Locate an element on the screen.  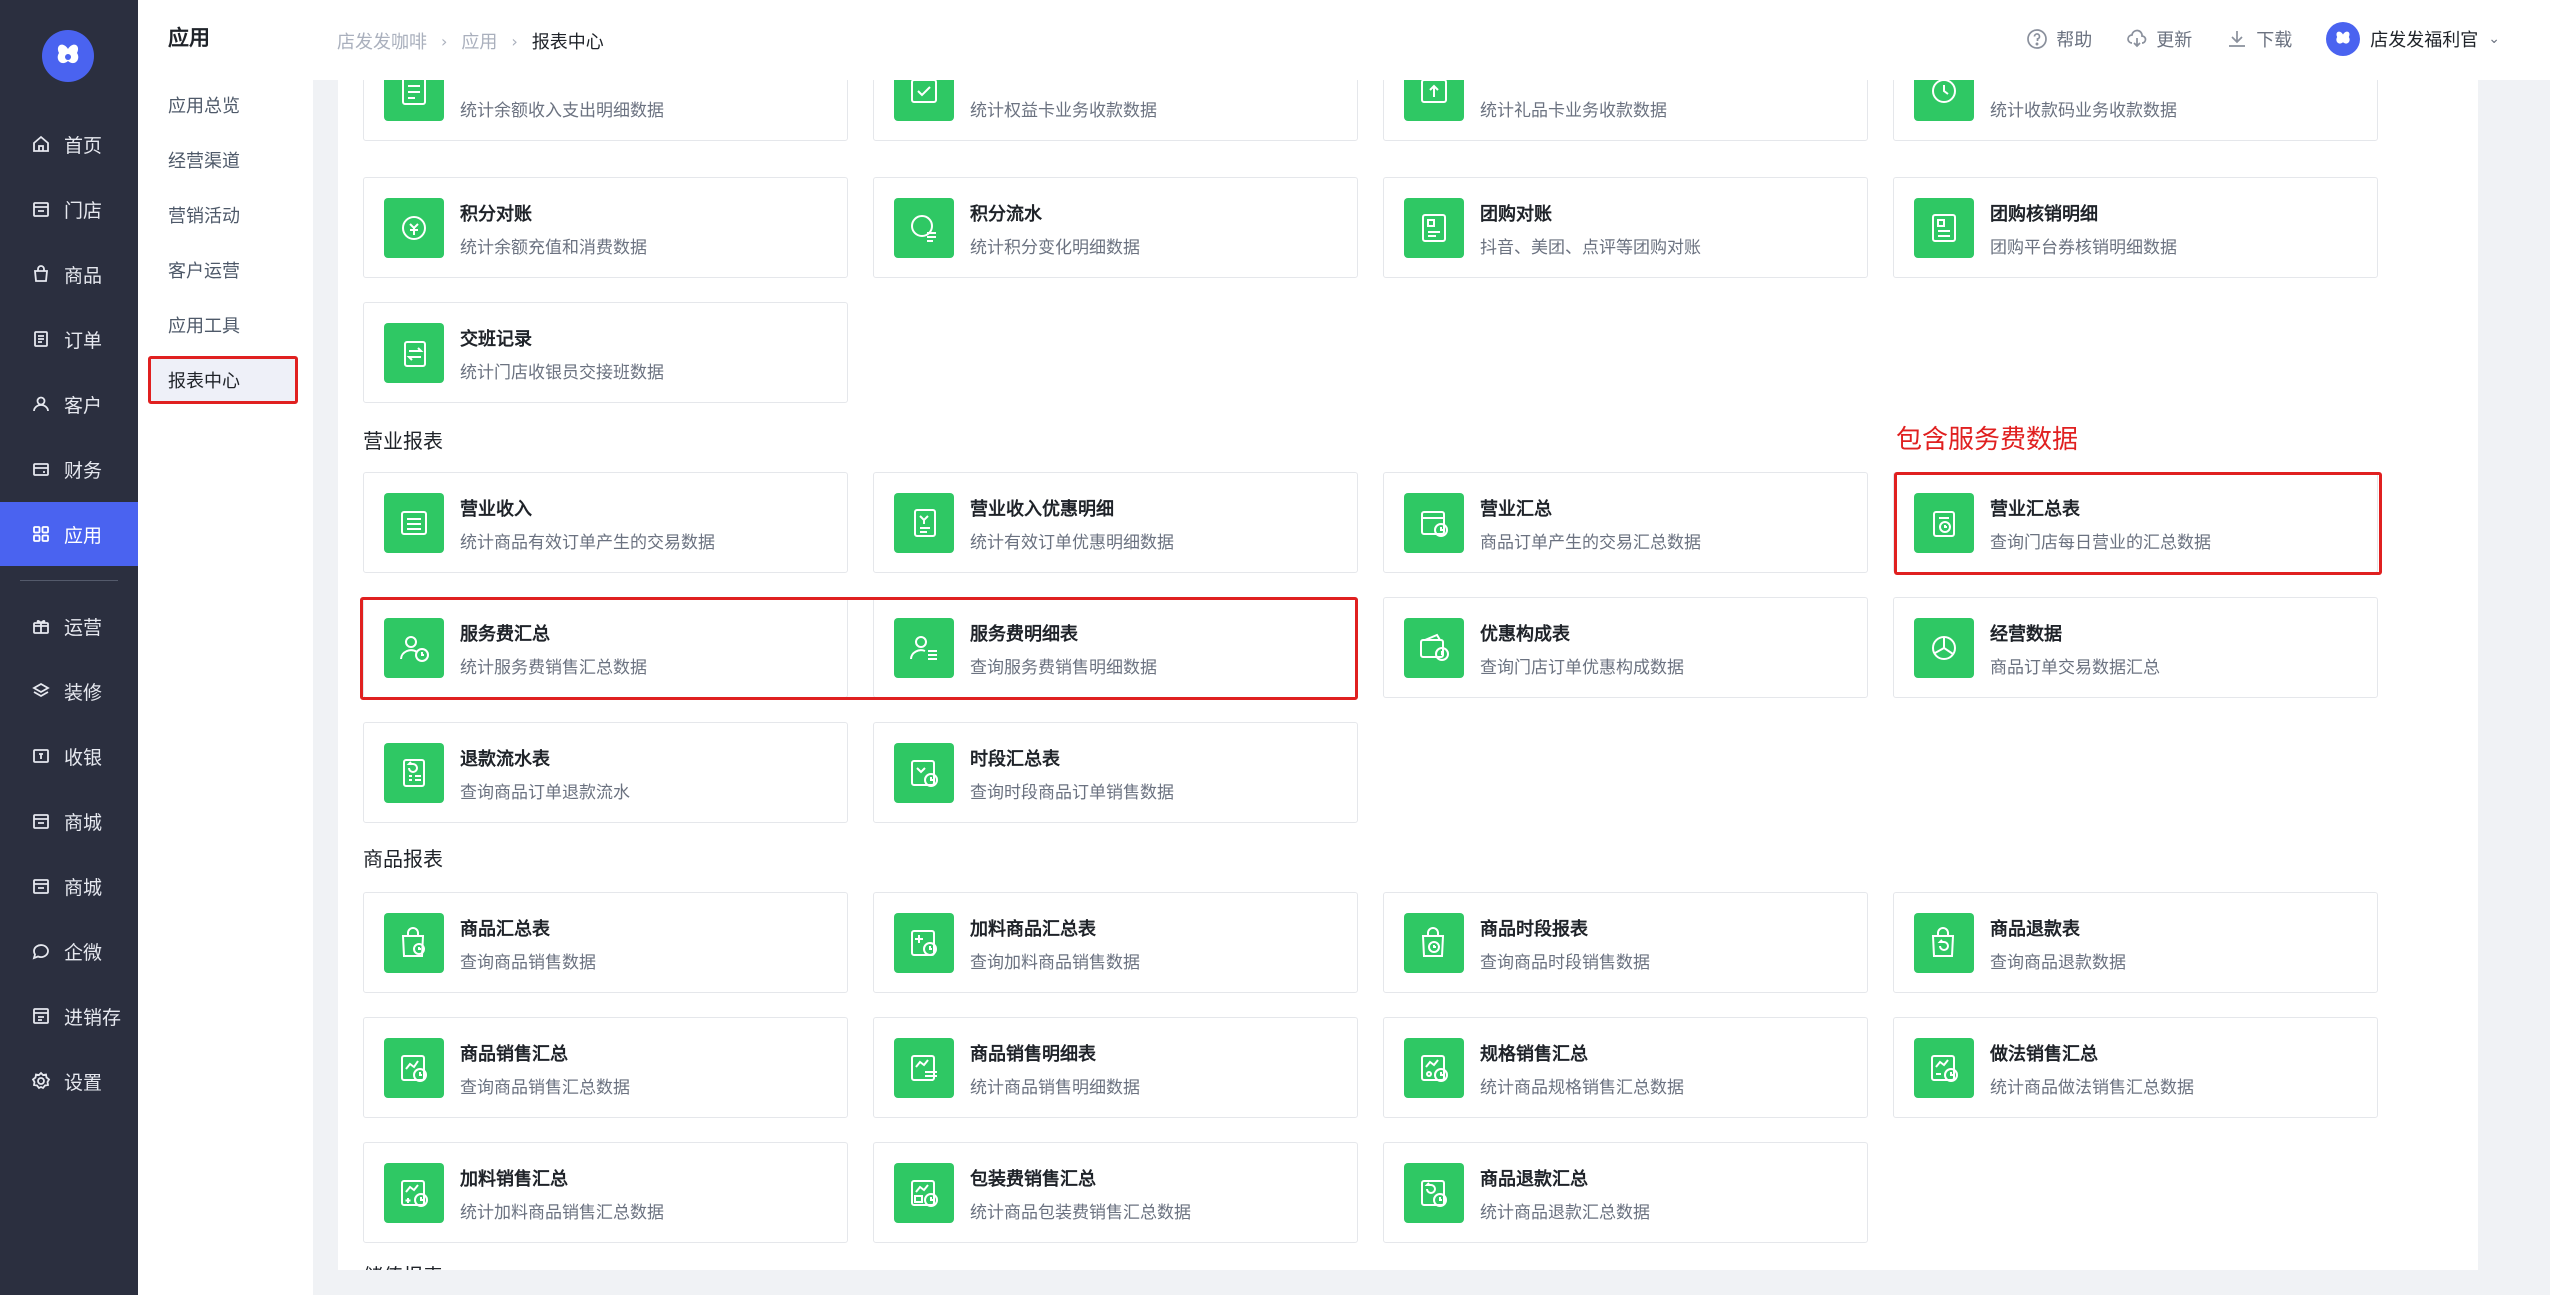
butterfly-logo-icon is located at coordinates (68, 54).